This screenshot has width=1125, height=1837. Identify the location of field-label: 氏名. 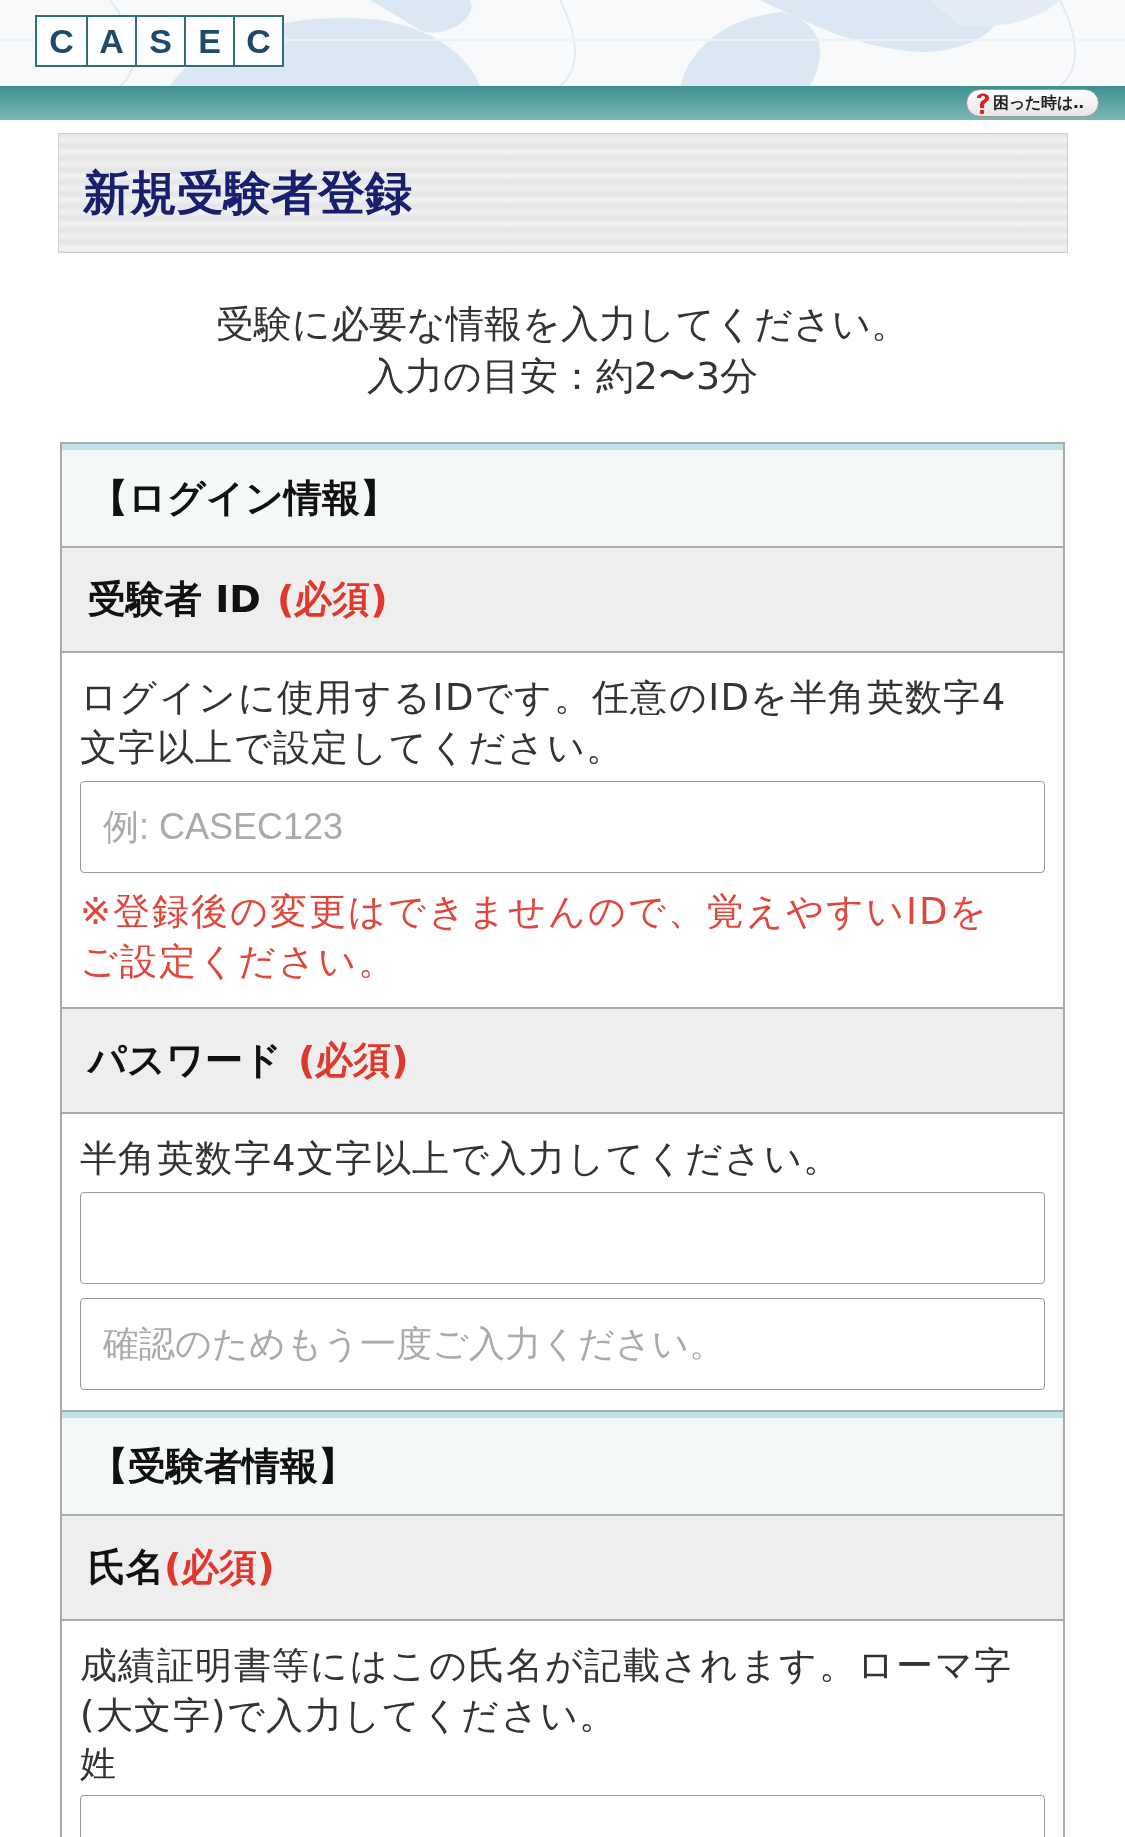
(126, 1567).